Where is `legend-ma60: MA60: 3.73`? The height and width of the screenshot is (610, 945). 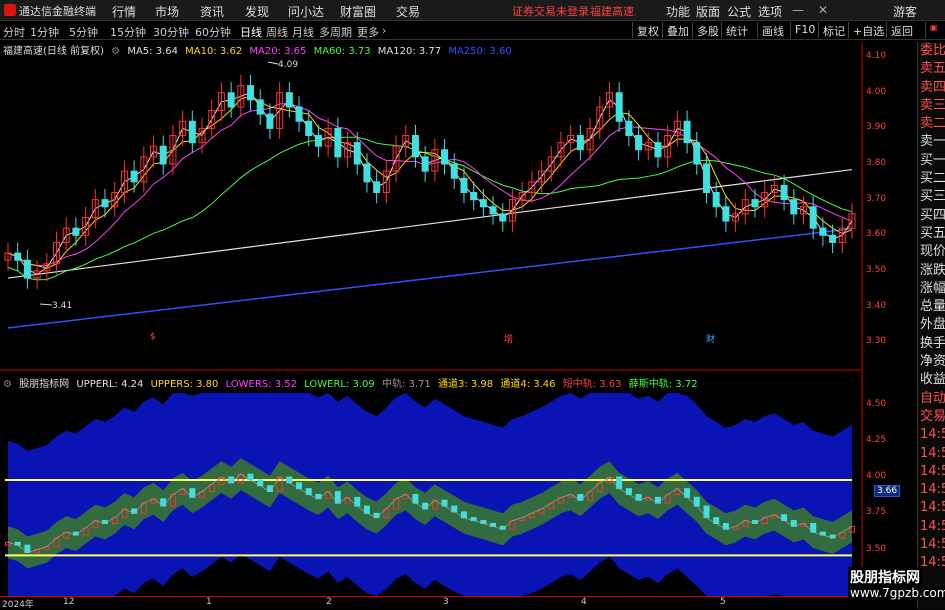 legend-ma60: MA60: 3.73 is located at coordinates (342, 51).